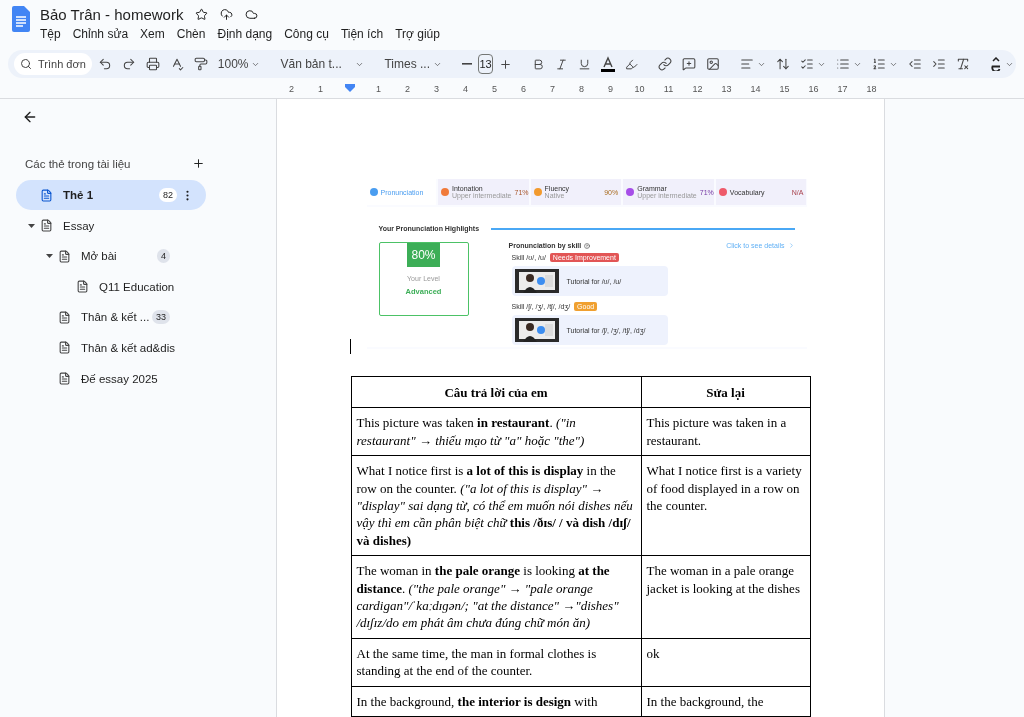  Describe the element at coordinates (152, 64) in the screenshot. I see `printer-icon` at that location.